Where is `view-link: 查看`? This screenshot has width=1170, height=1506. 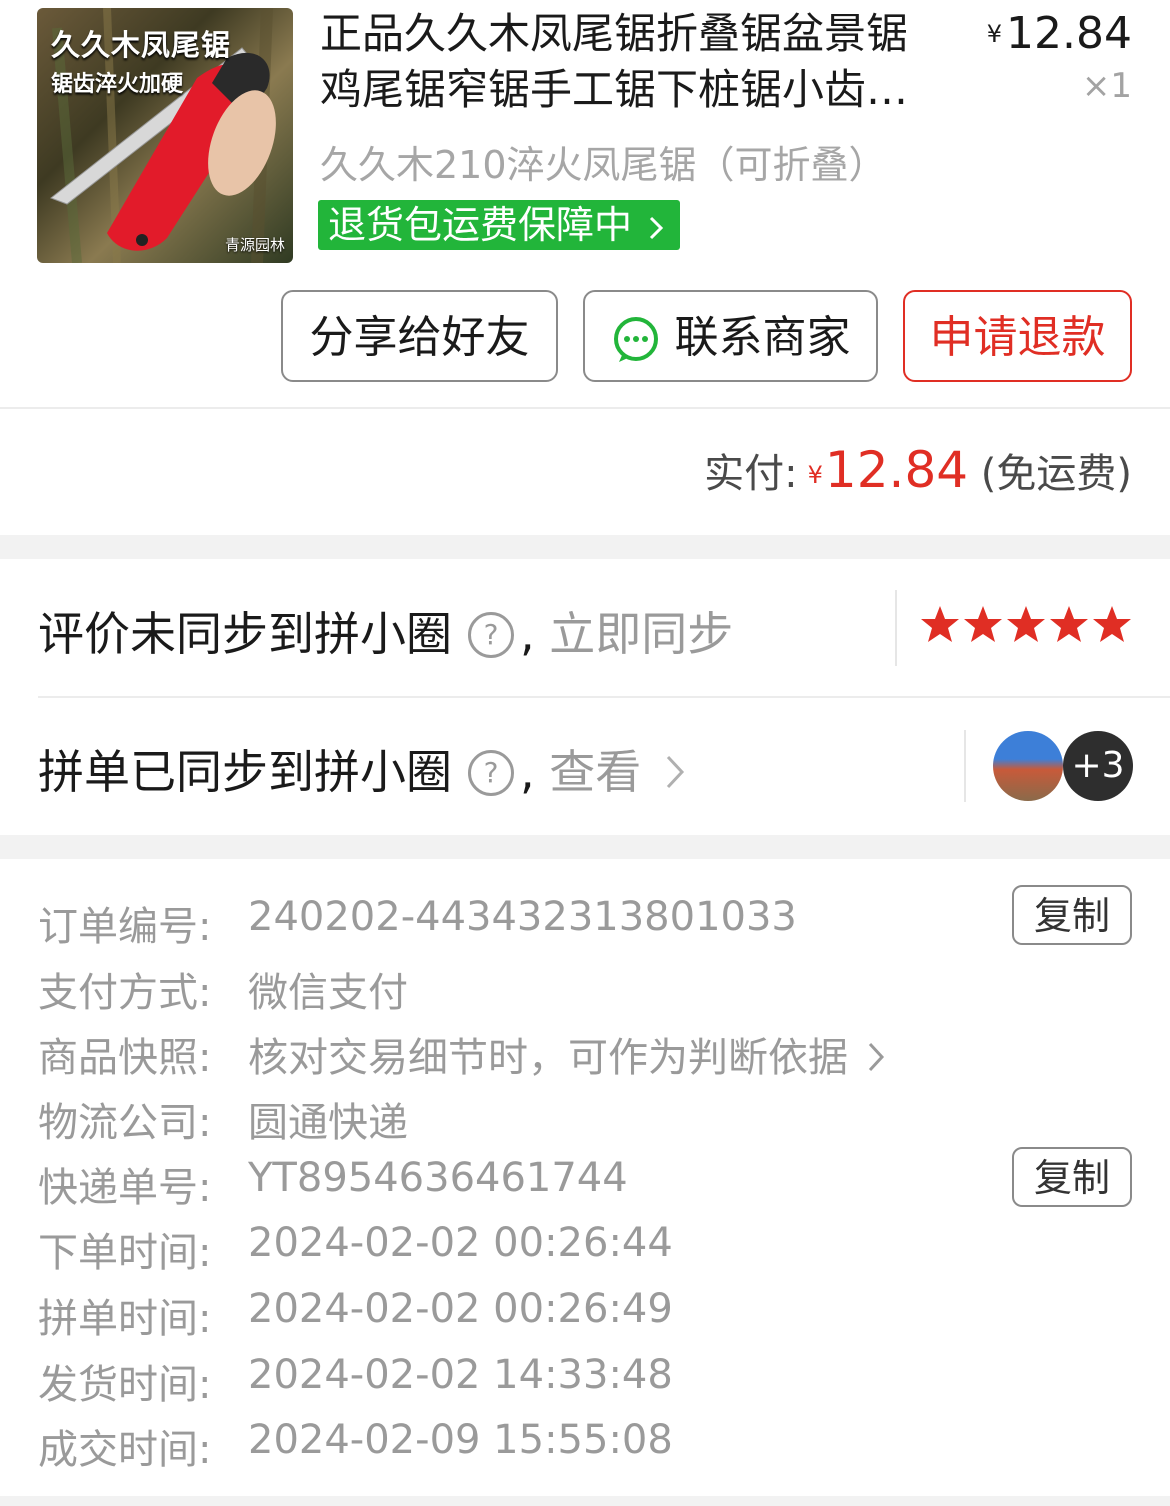
view-link: 查看 is located at coordinates (595, 772).